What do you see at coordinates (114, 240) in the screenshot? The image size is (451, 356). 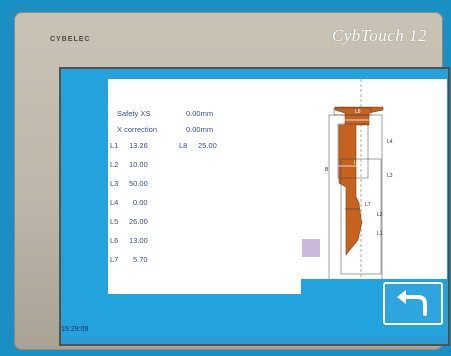 I see `param-label-l6: L6` at bounding box center [114, 240].